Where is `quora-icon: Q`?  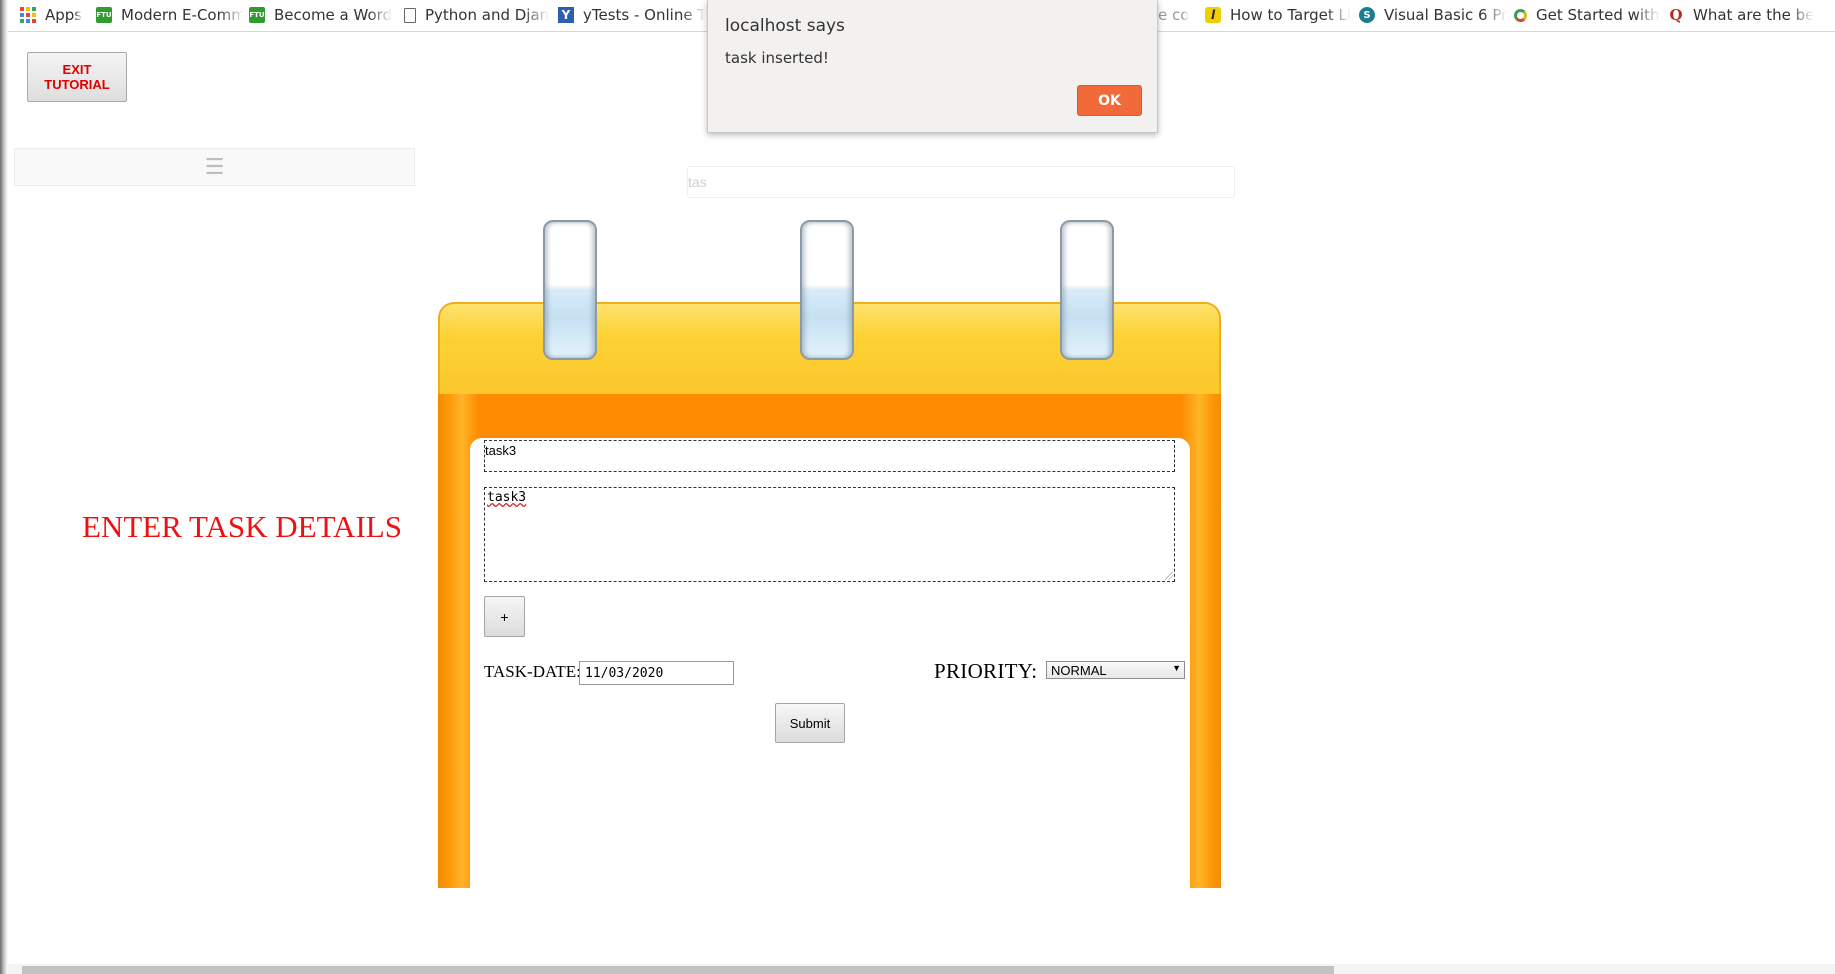 quora-icon: Q is located at coordinates (1676, 15).